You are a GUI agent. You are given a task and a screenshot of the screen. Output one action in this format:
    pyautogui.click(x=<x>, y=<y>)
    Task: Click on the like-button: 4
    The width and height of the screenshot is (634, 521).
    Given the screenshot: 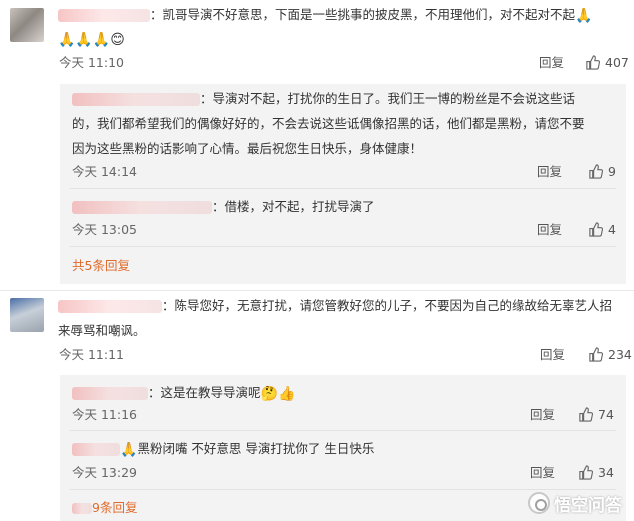 What is the action you would take?
    pyautogui.click(x=602, y=230)
    